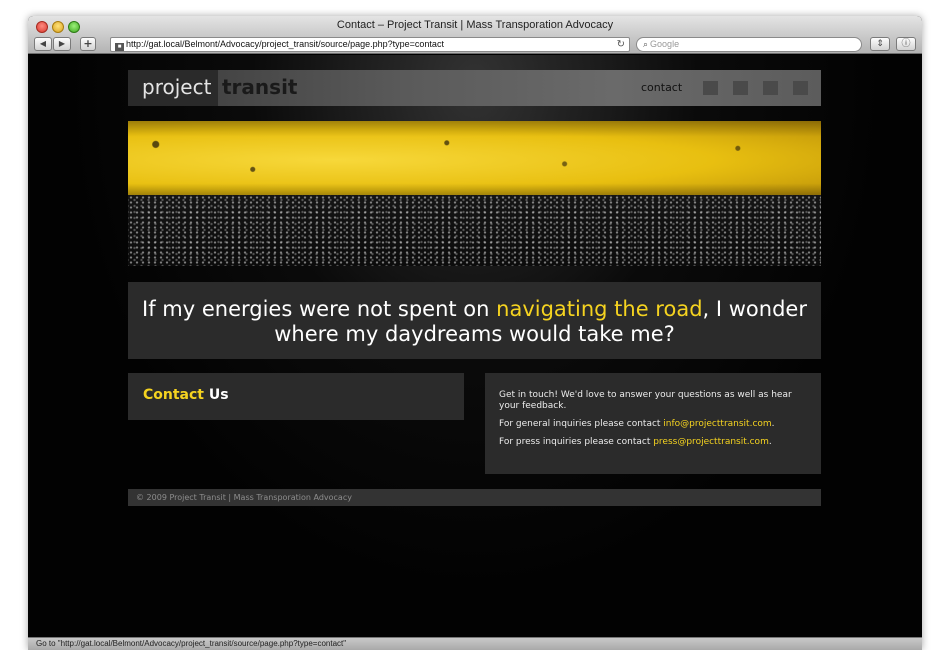 The height and width of the screenshot is (650, 950). Describe the element at coordinates (661, 87) in the screenshot. I see `nav-link-contact: contact` at that location.